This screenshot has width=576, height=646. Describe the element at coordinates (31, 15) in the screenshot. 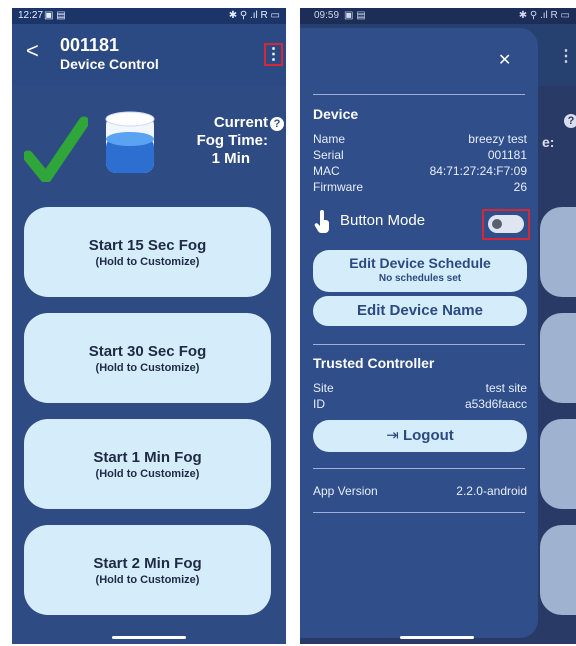

I see `status-time: 12:27` at that location.